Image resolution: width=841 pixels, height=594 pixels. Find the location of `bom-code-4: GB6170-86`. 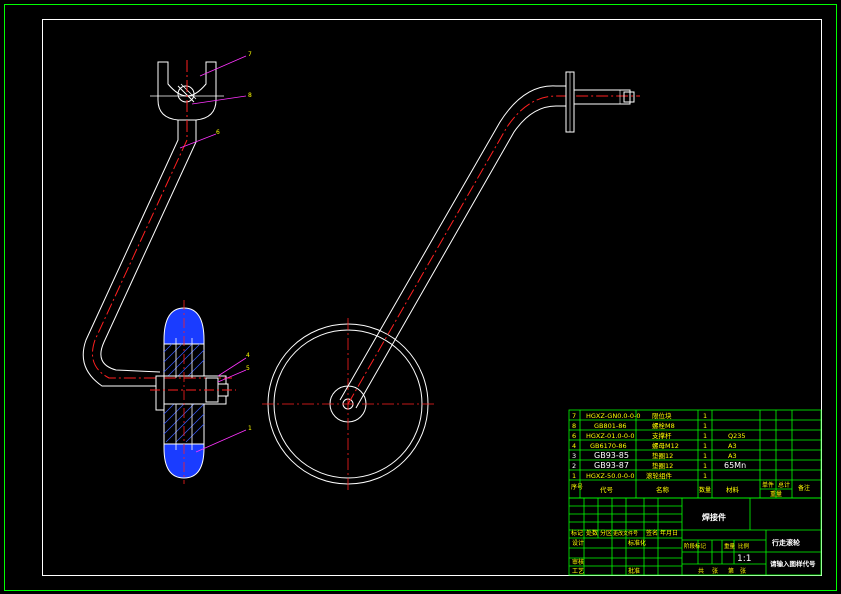

bom-code-4: GB6170-86 is located at coordinates (608, 446).